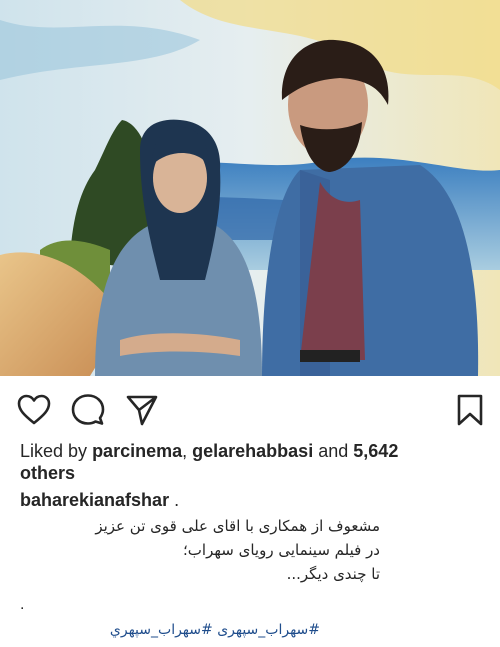  I want to click on caption-line-2: در فیلم سینمایی رویای سهراب؛, so click(281, 550).